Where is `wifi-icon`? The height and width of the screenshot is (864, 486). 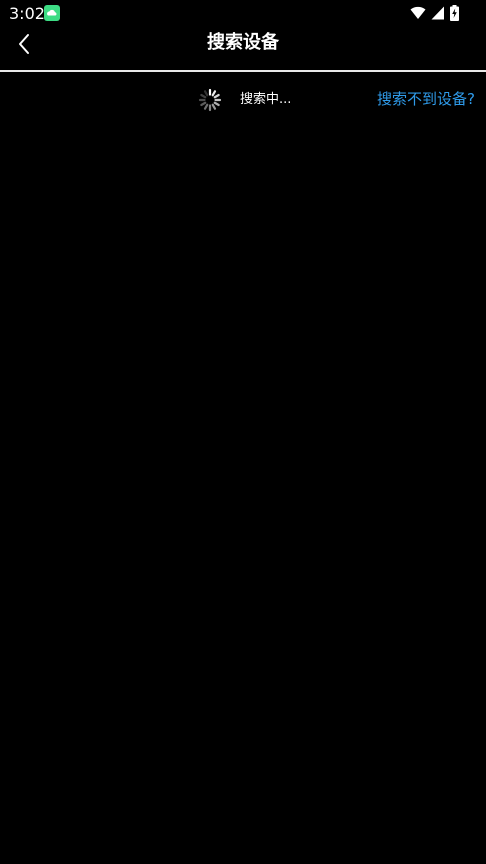
wifi-icon is located at coordinates (418, 13).